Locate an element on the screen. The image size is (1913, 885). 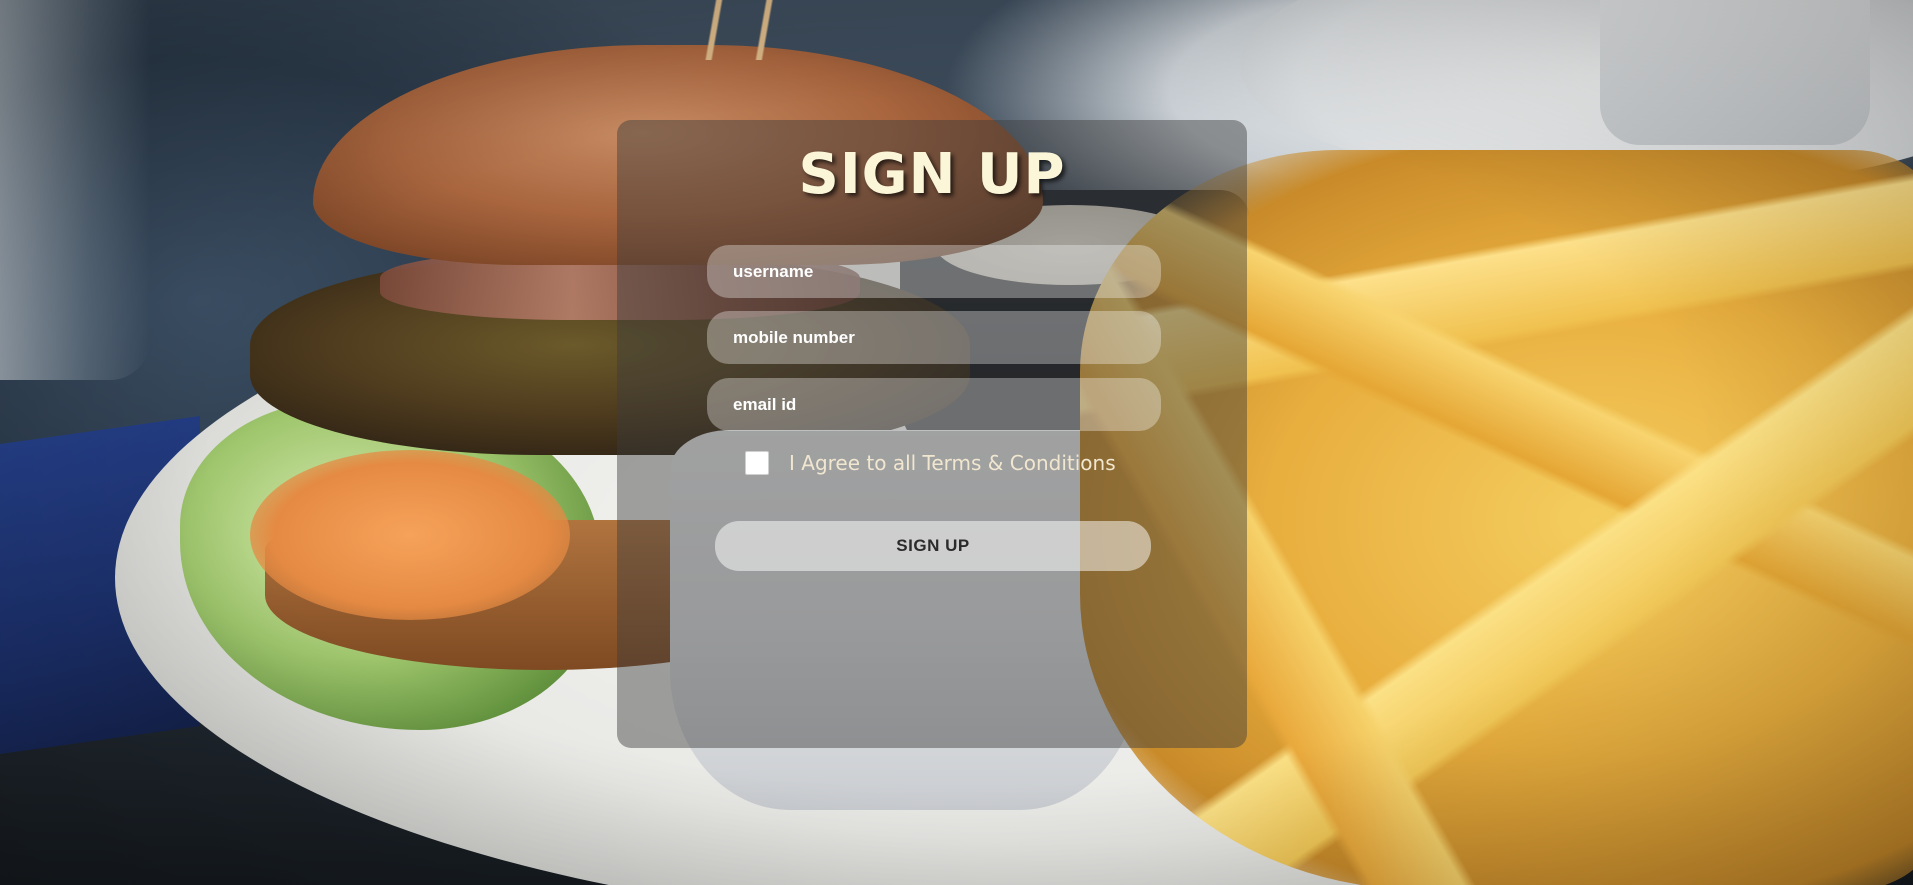
terms-checkbox is located at coordinates (757, 463).